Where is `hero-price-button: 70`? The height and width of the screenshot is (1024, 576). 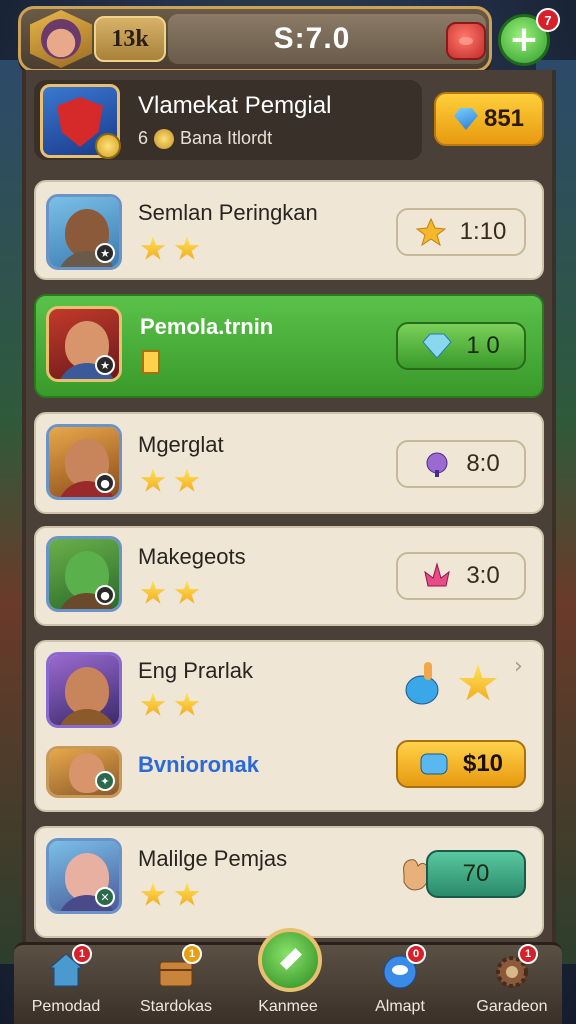
hero-price-button: 70 is located at coordinates (476, 874).